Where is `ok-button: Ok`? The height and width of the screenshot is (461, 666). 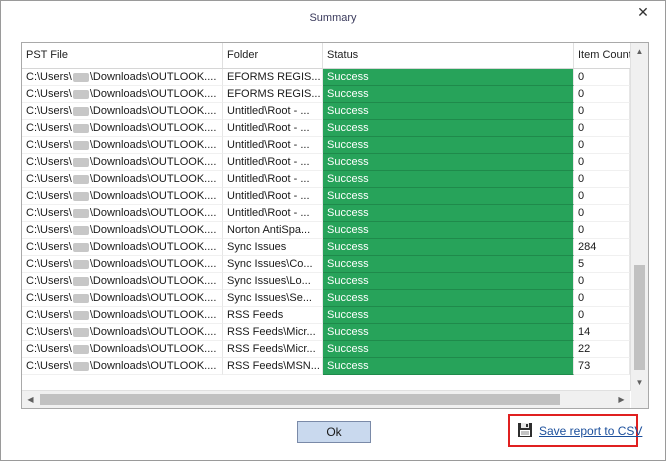
ok-button: Ok is located at coordinates (334, 432).